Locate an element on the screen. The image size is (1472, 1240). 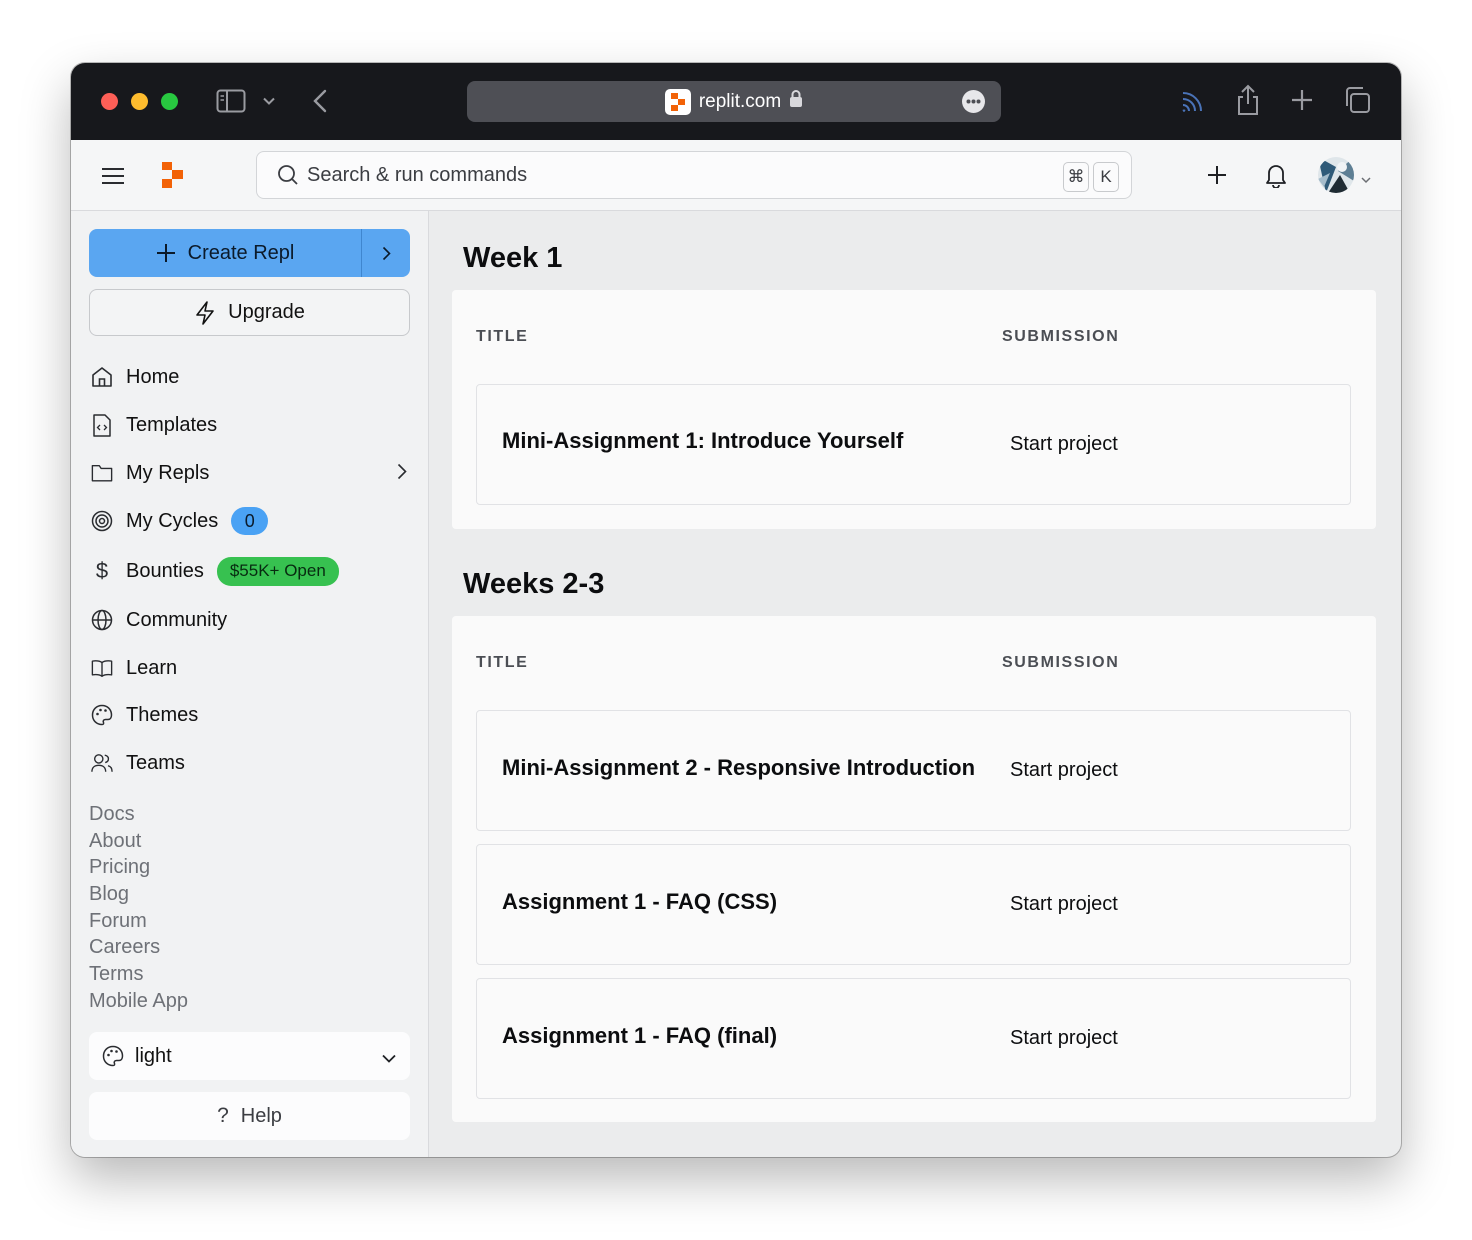
sidebar-item-label: Bounties is located at coordinates (165, 570).